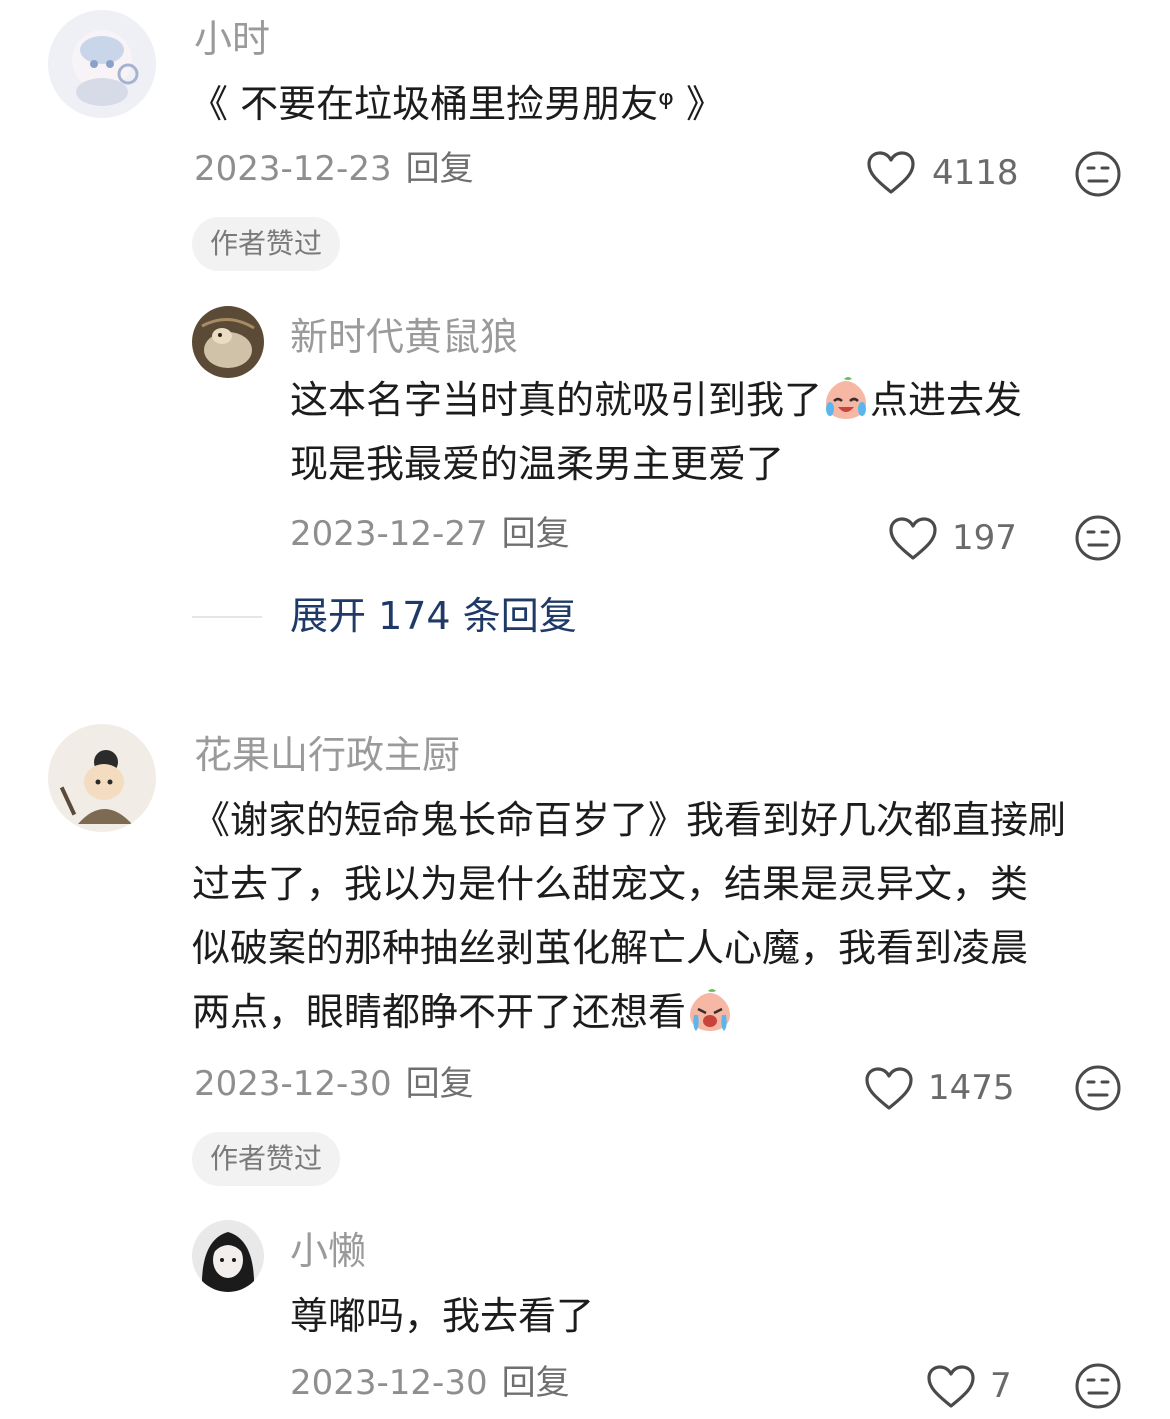  Describe the element at coordinates (327, 755) in the screenshot. I see `username: 花果山行政主厨` at that location.